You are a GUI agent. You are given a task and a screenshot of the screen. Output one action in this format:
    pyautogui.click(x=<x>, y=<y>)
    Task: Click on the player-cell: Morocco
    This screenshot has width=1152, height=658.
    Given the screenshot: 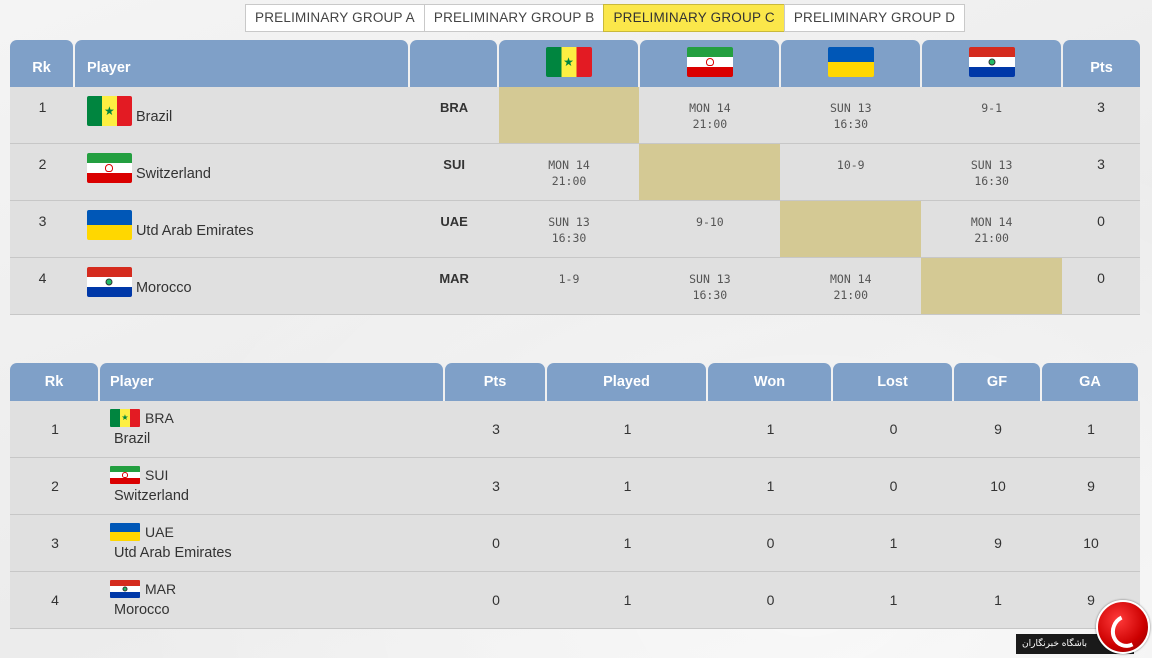 What is the action you would take?
    pyautogui.click(x=242, y=286)
    